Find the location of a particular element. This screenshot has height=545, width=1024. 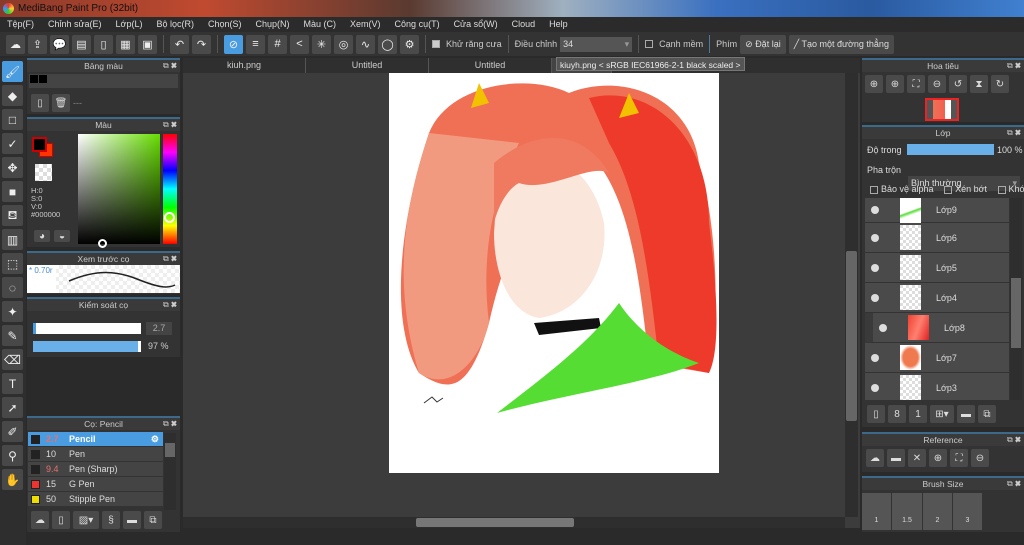

gradient-tool-icon: ▥ is located at coordinates (12, 239).